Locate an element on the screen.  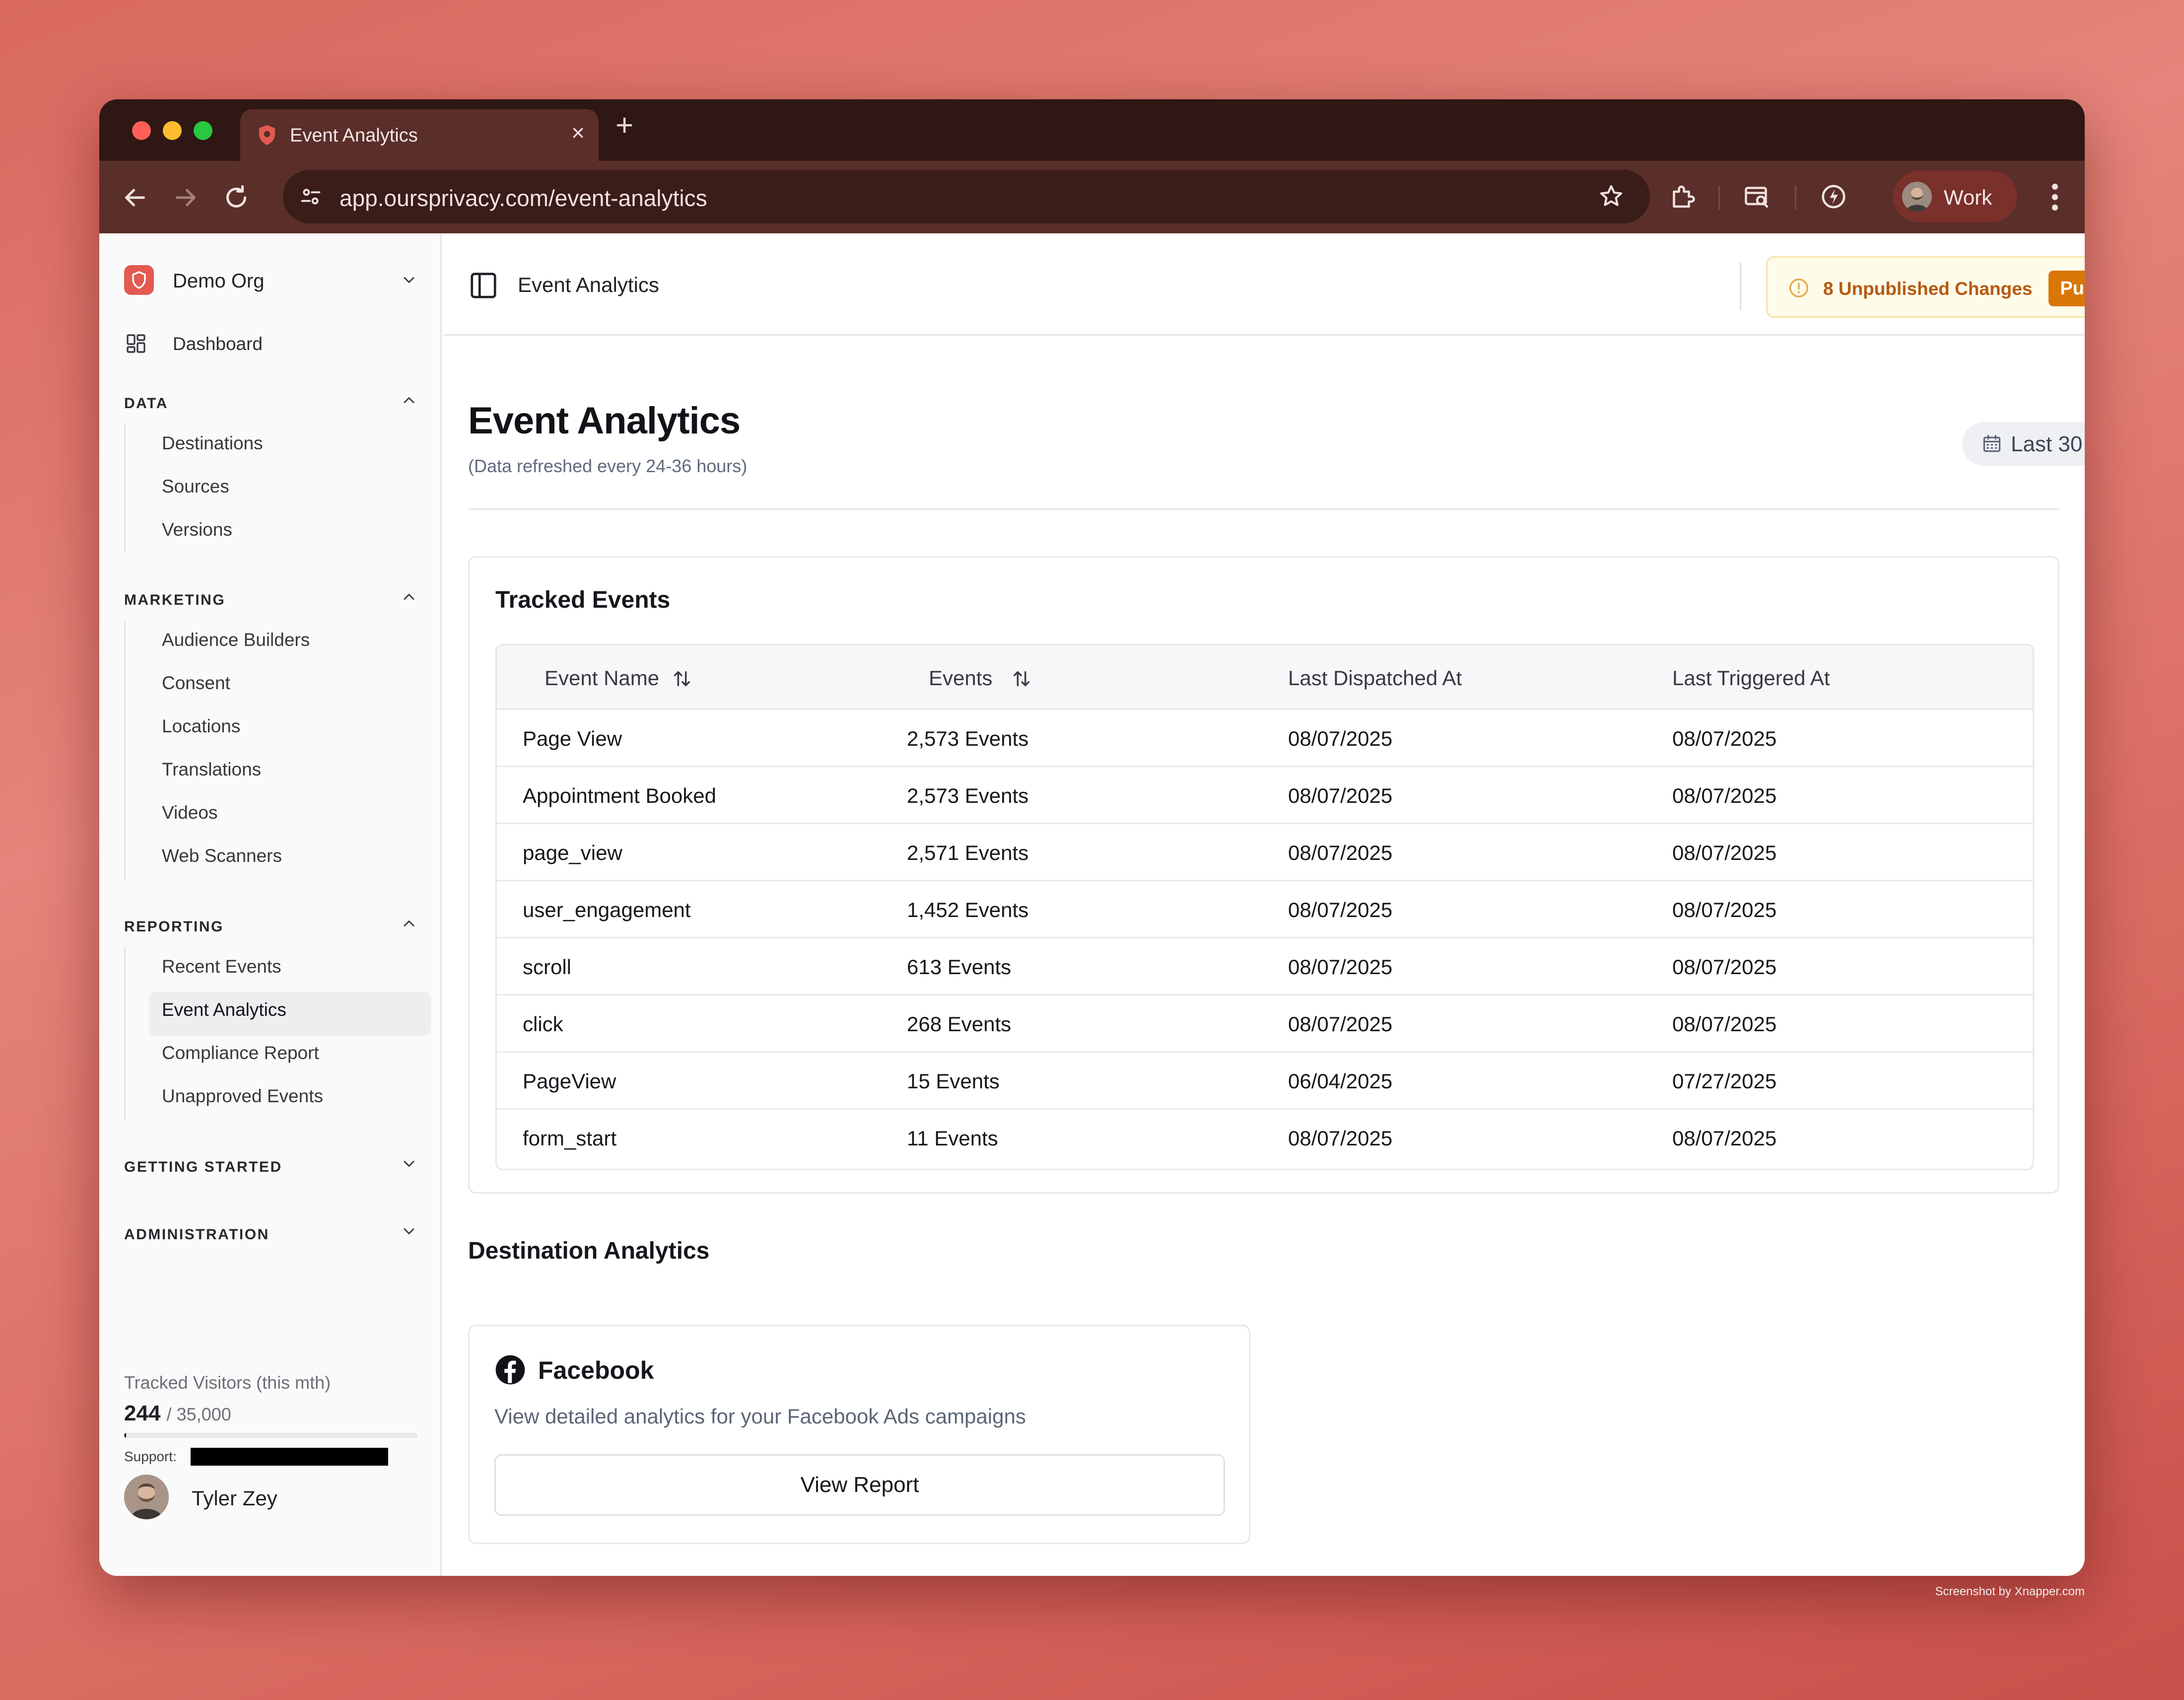
profile-avatar is located at coordinates (1917, 197).